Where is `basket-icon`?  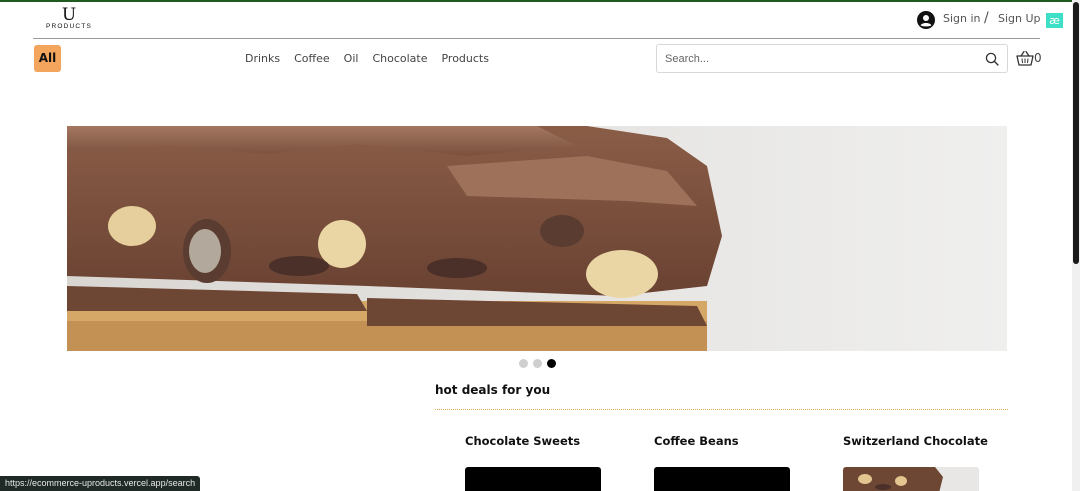 basket-icon is located at coordinates (1025, 58).